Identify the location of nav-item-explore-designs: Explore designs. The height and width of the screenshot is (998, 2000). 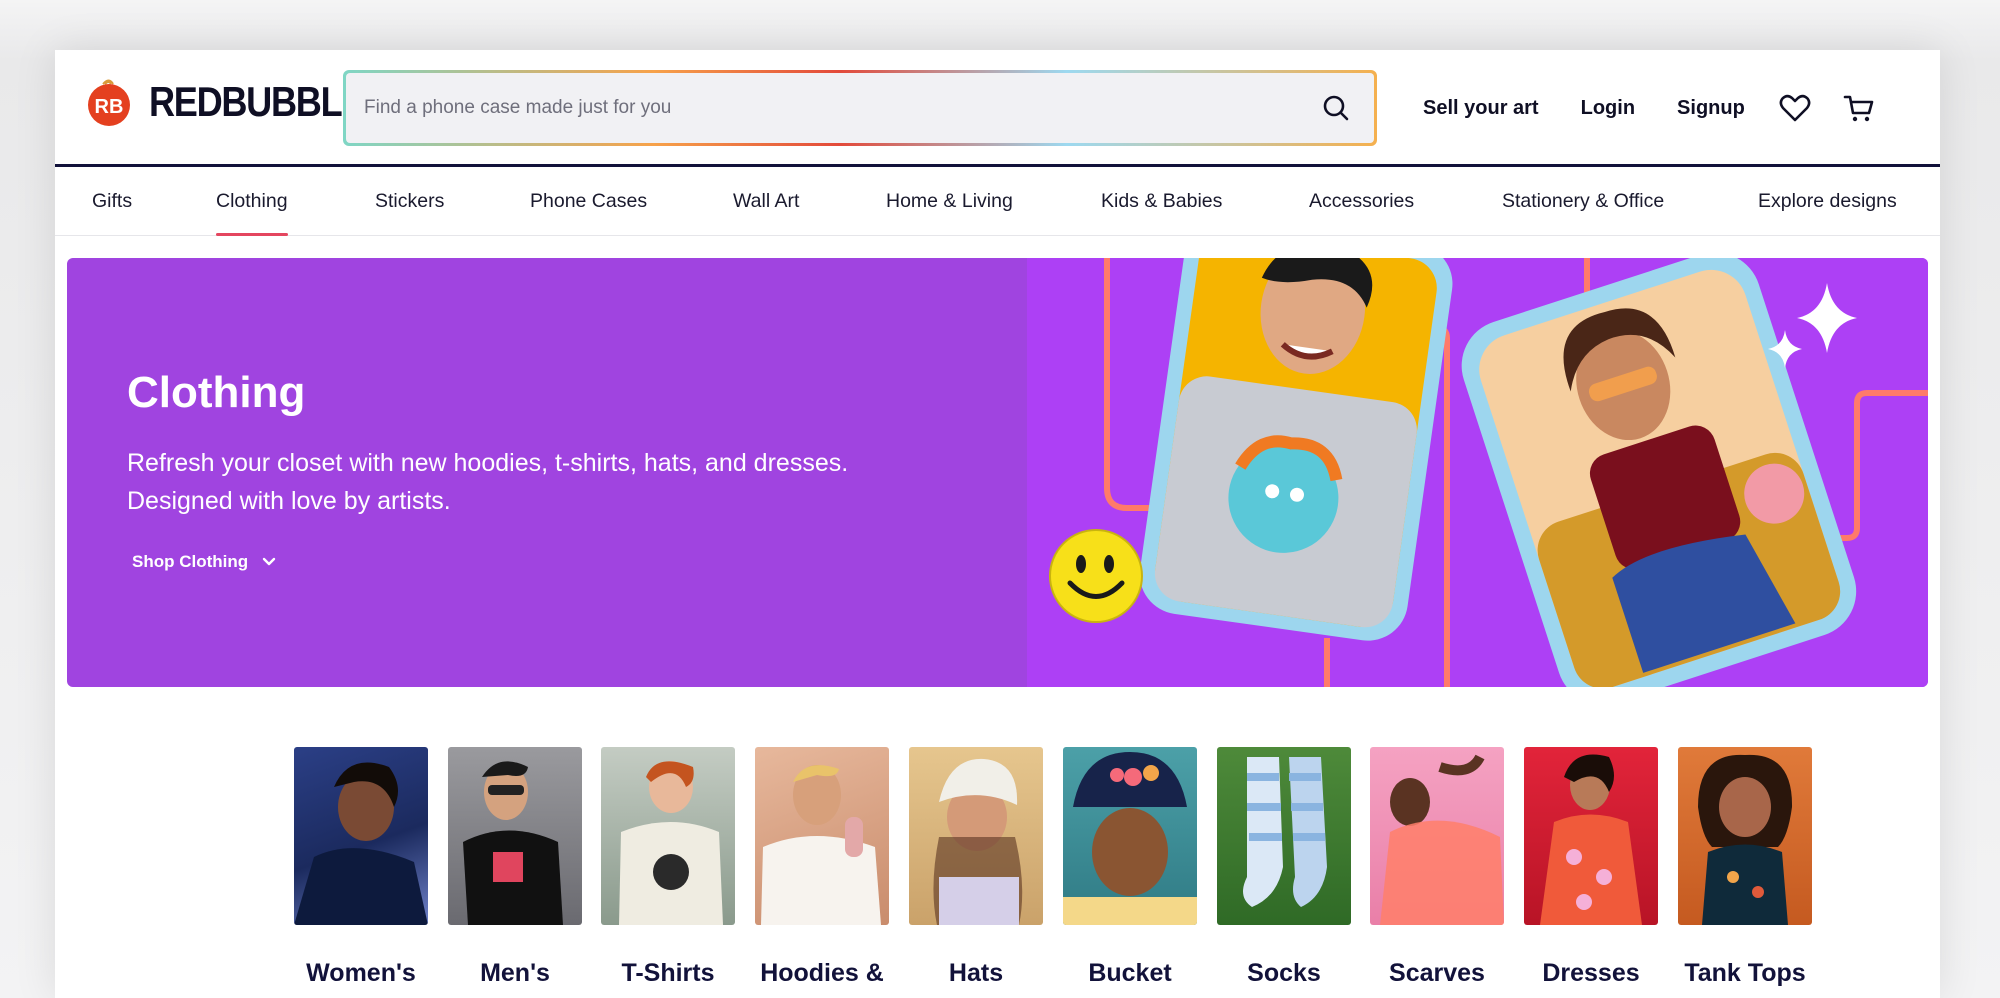
(1827, 201).